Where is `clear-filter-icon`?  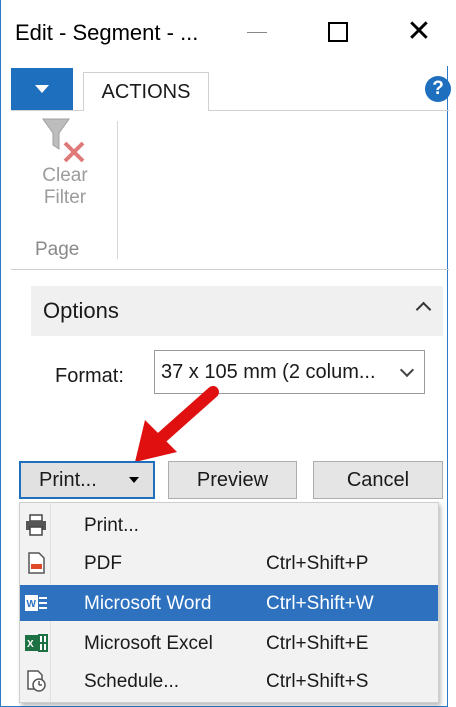 clear-filter-icon is located at coordinates (63, 140).